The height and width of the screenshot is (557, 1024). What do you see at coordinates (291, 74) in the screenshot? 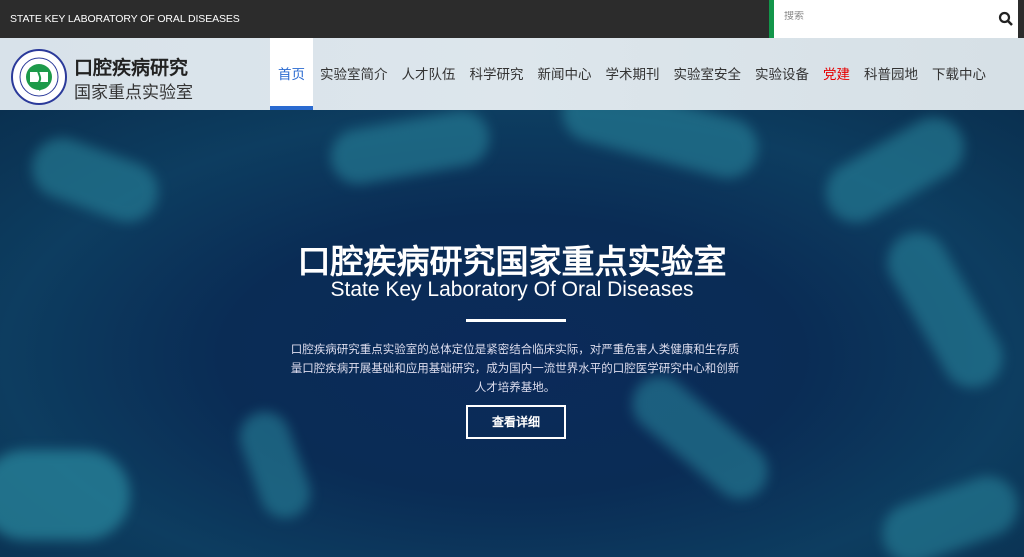
I see `nav-home: 首页` at bounding box center [291, 74].